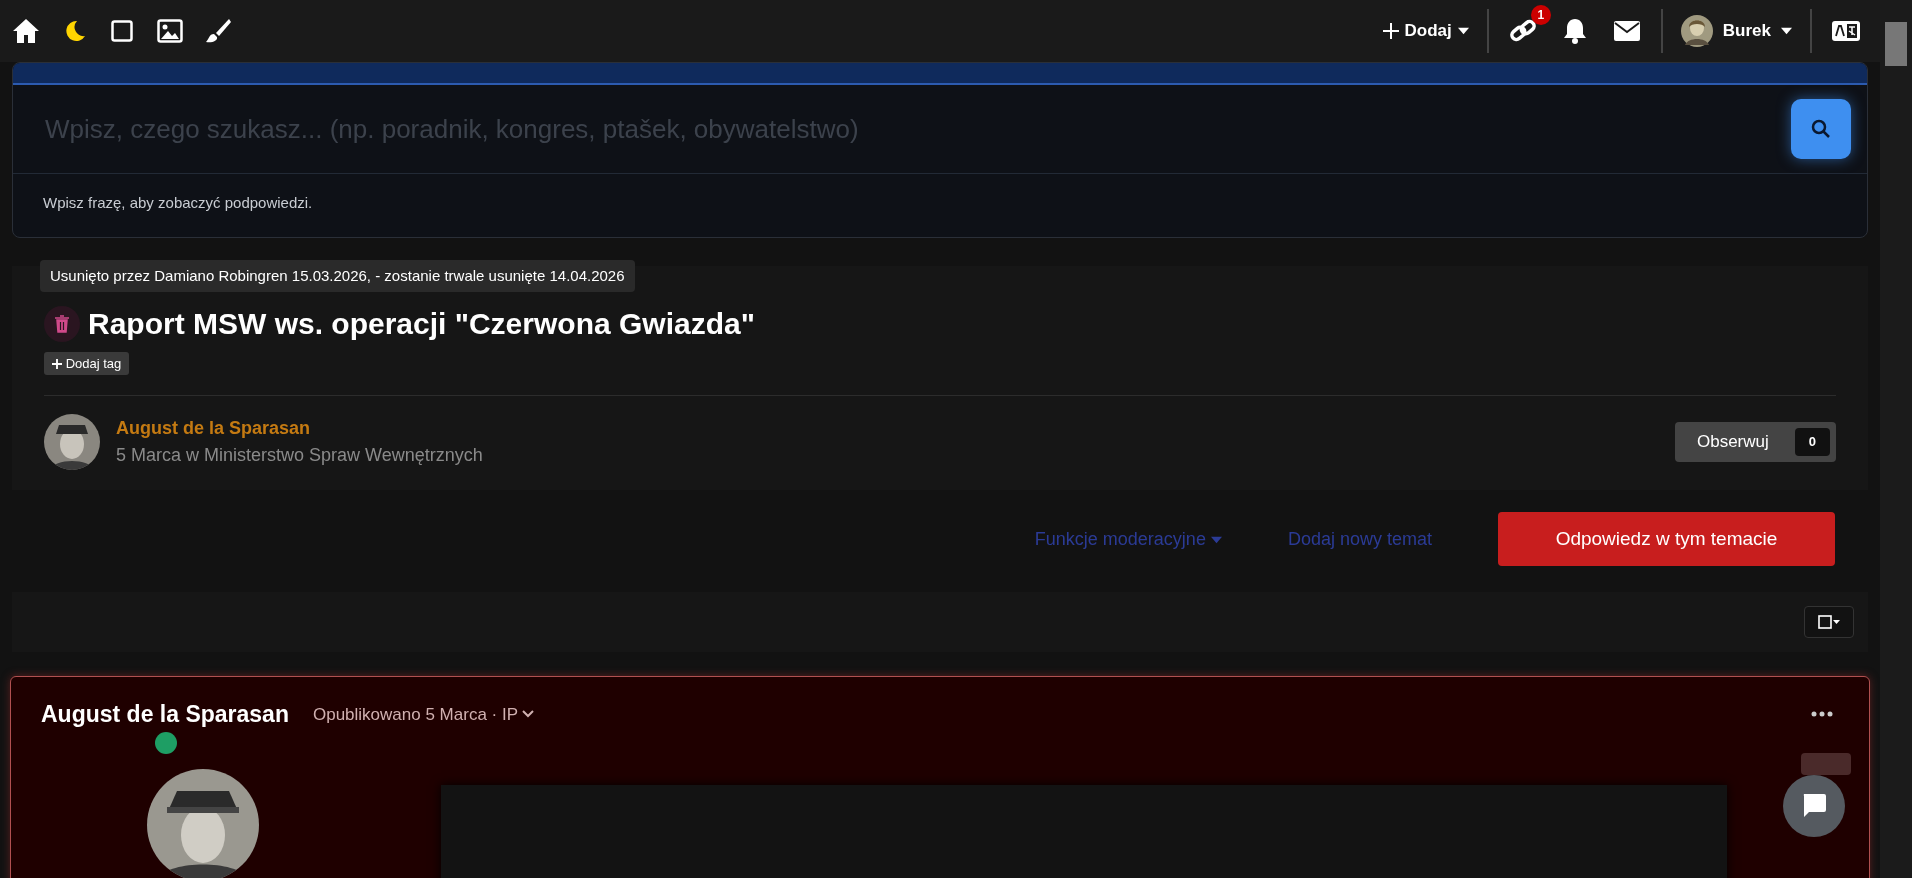 The height and width of the screenshot is (878, 1912). I want to click on add-tag-button: Dodaj tag, so click(87, 363).